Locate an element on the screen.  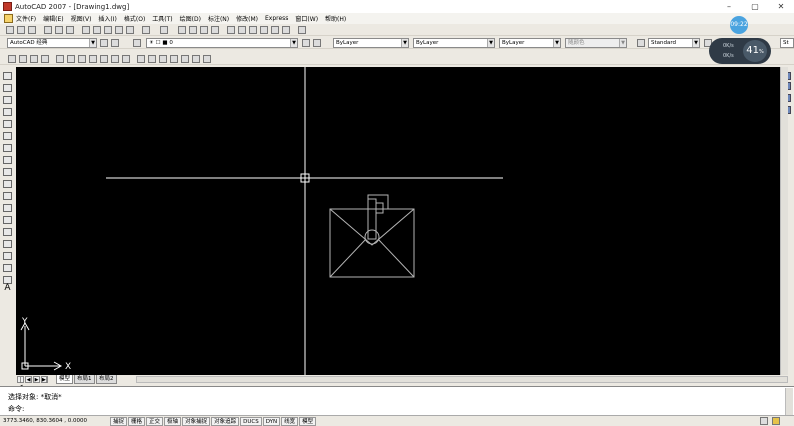
explode-icon is located at coordinates (185, 59).